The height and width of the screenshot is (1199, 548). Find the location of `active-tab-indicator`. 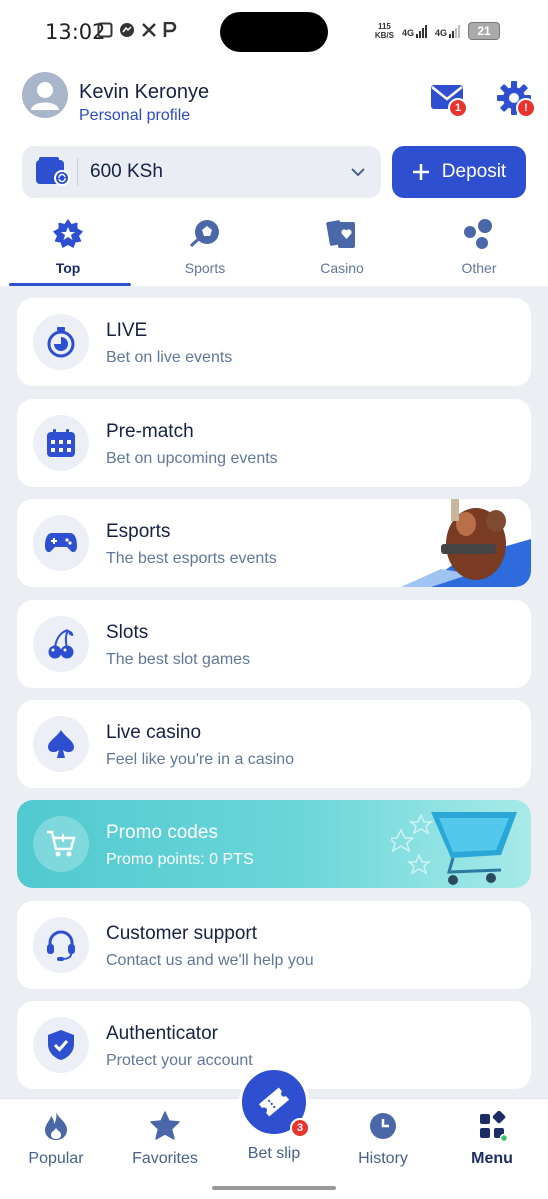

active-tab-indicator is located at coordinates (70, 284).